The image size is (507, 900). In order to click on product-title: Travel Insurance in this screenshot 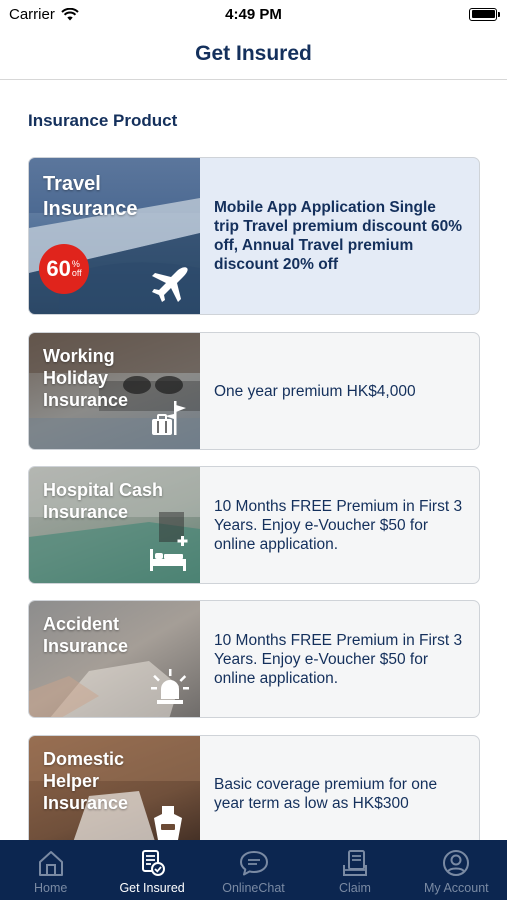, I will do `click(90, 196)`.